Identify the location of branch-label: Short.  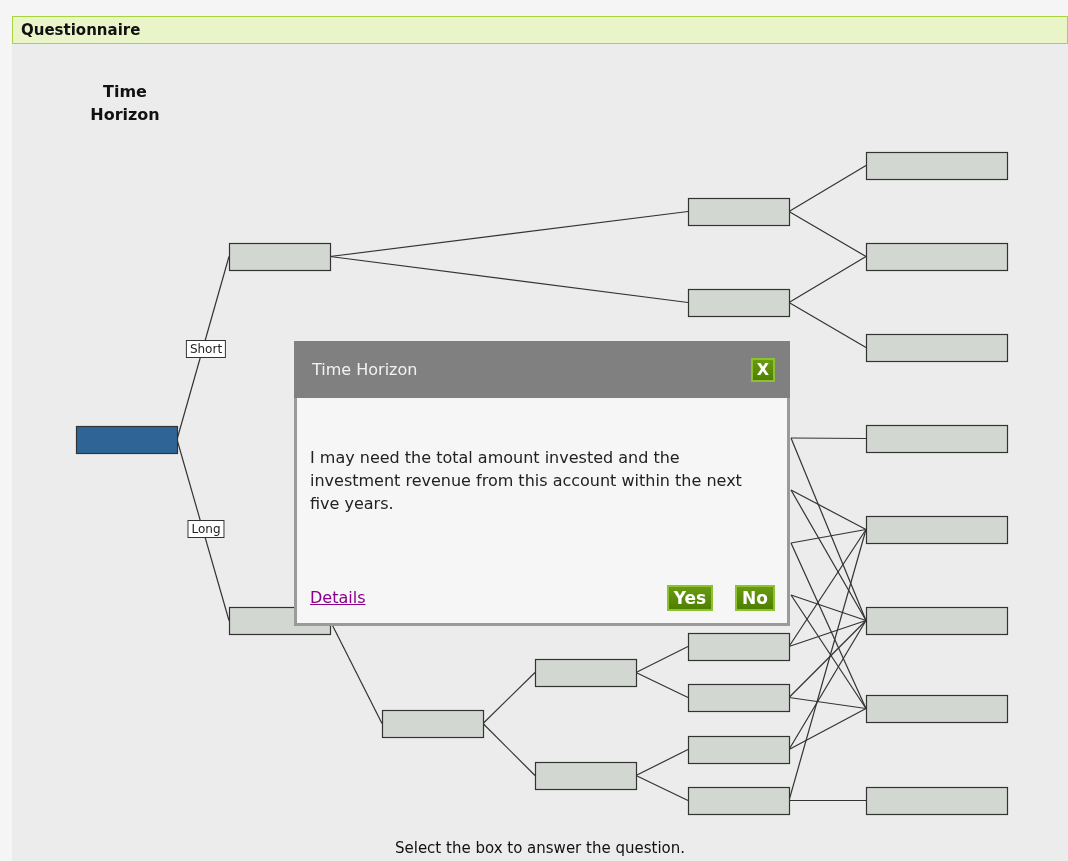
(206, 348).